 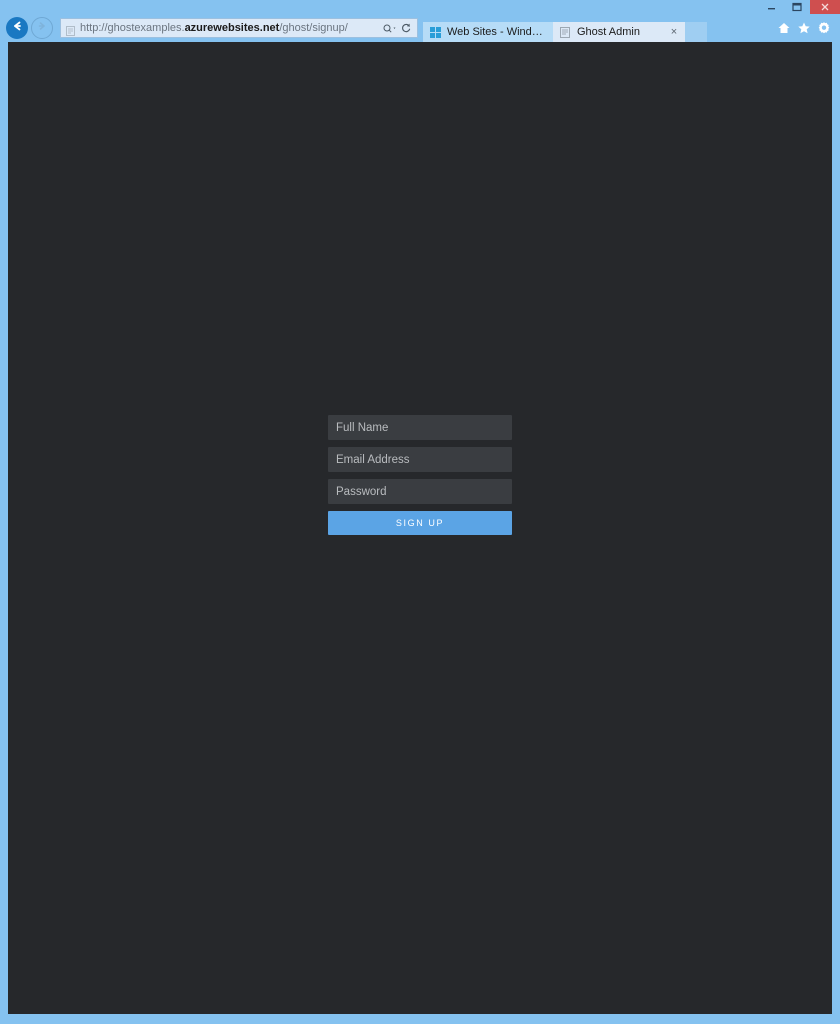 I want to click on minimize-icon, so click(x=771, y=7).